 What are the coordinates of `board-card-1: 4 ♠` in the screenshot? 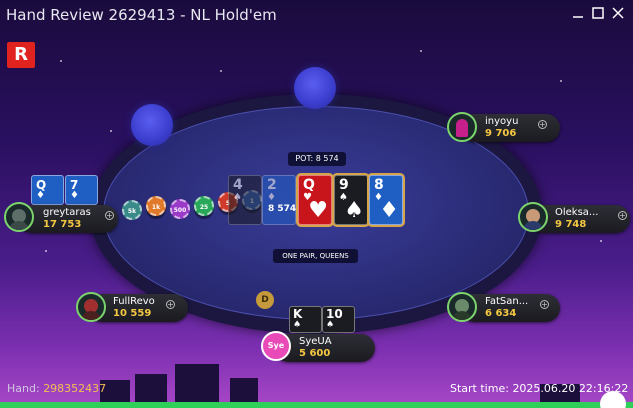 It's located at (245, 200).